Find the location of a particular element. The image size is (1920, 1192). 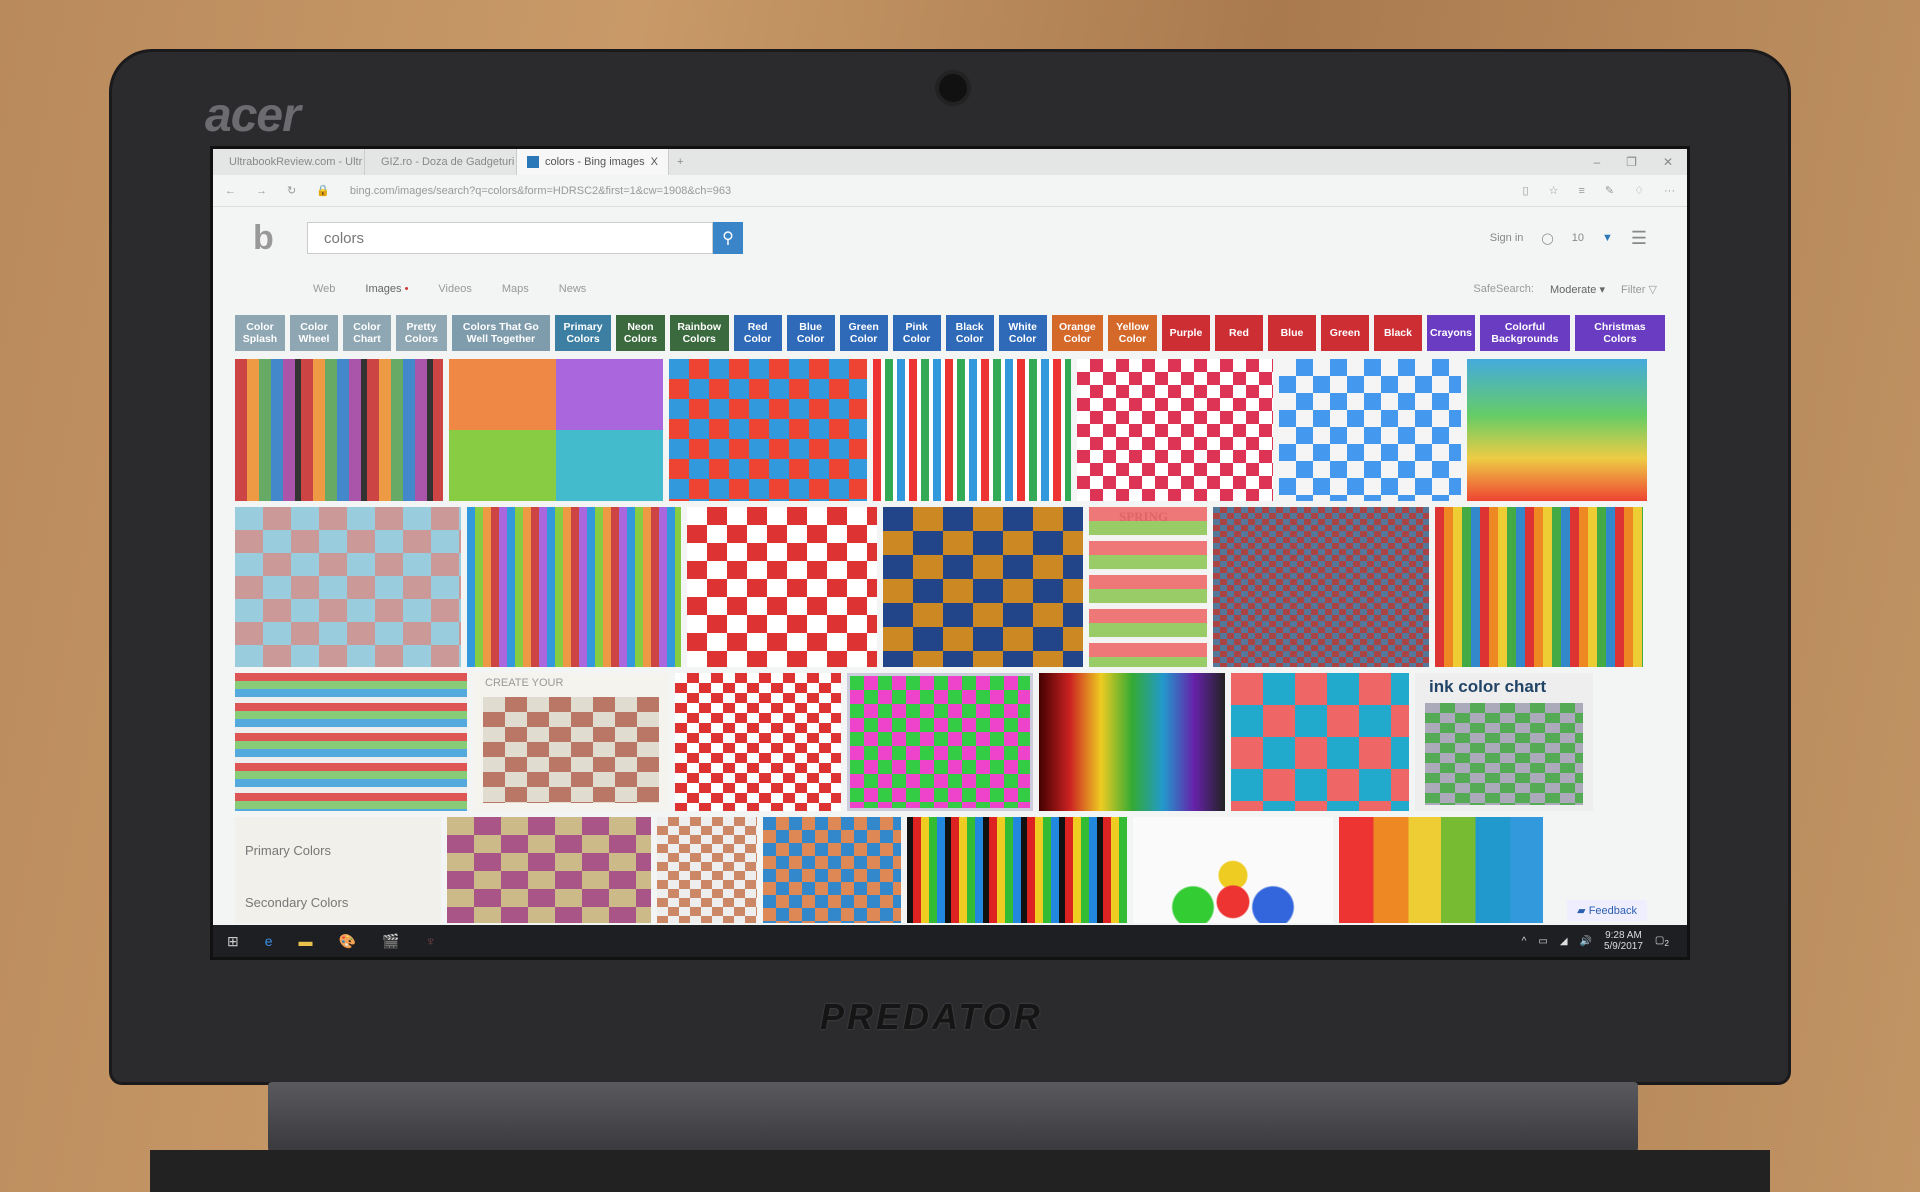

nav-maps: Maps is located at coordinates (515, 289).